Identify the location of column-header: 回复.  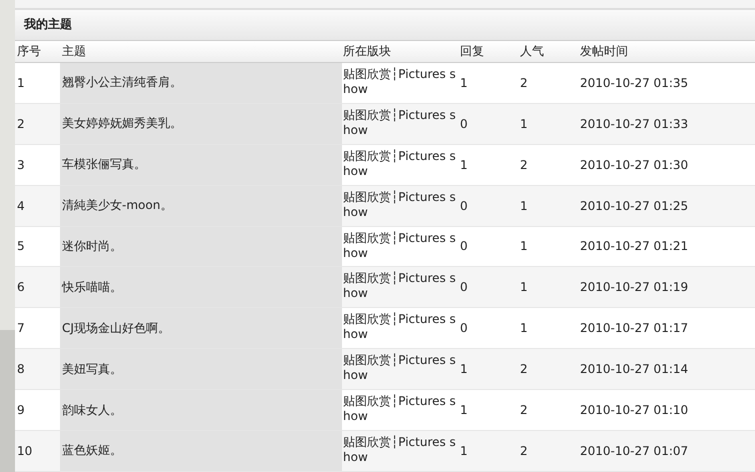
(472, 51).